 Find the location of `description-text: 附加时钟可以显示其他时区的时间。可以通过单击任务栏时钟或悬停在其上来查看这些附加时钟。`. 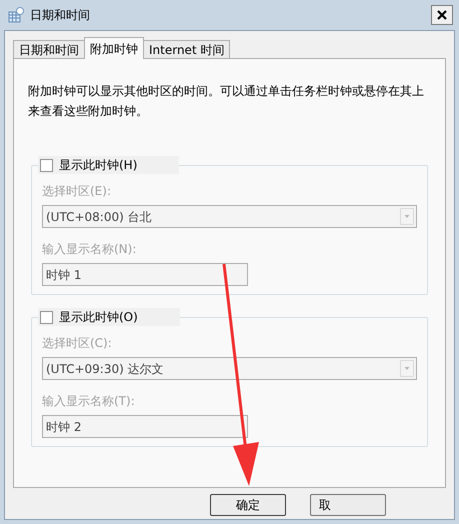

description-text: 附加时钟可以显示其他时区的时间。可以通过单击任务栏时钟或悬停在其上来查看这些附加时钟。 is located at coordinates (226, 101).